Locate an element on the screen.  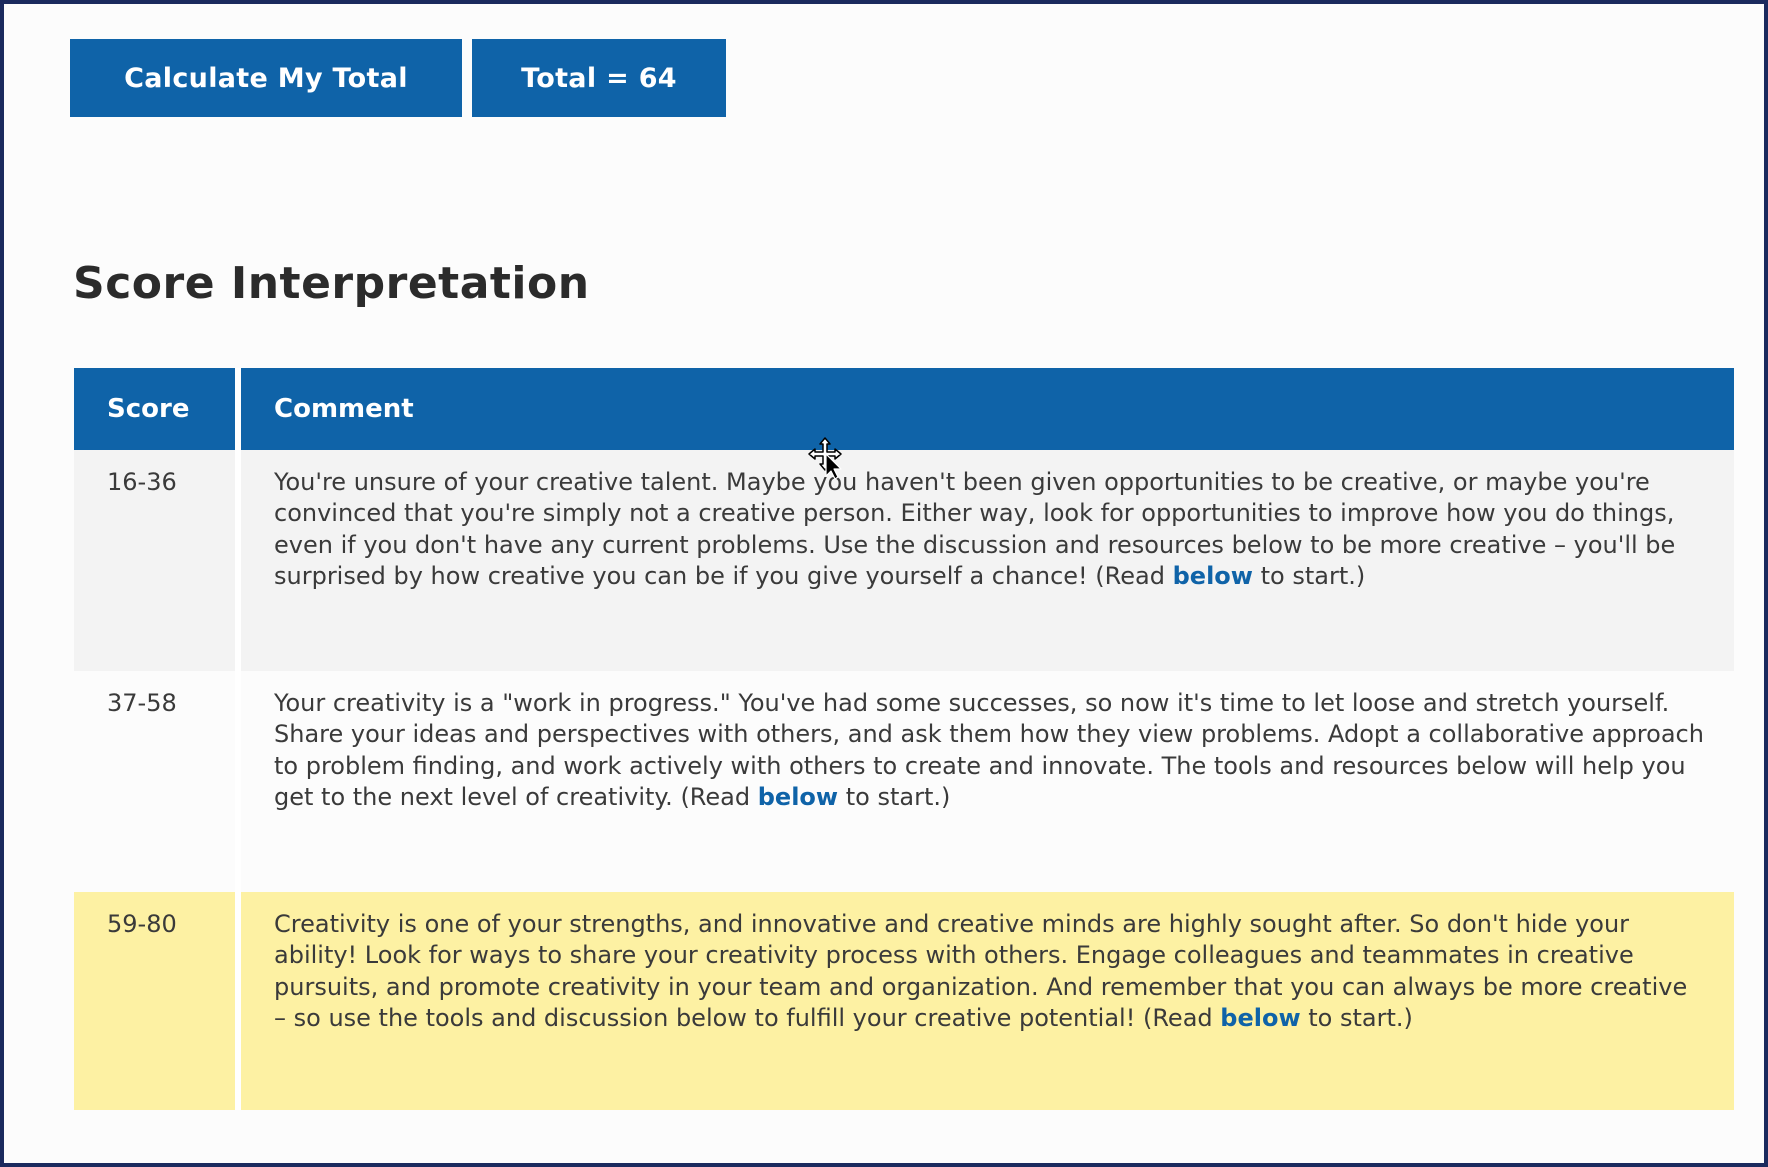
score-range: 37-58 is located at coordinates (142, 703).